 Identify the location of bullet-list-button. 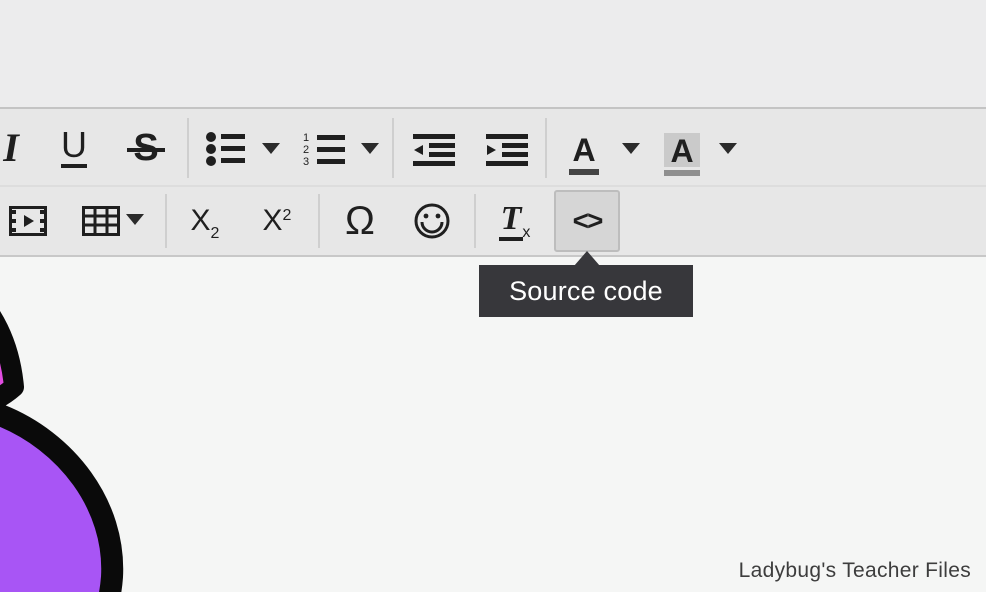
(225, 149).